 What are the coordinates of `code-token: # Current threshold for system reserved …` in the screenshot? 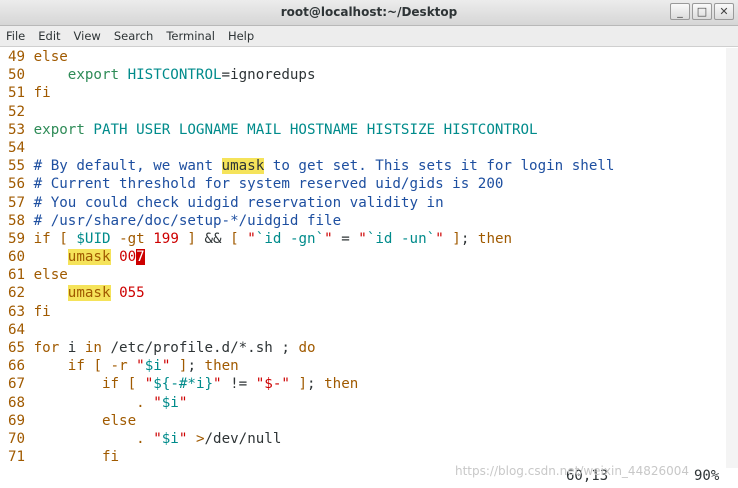 It's located at (268, 184).